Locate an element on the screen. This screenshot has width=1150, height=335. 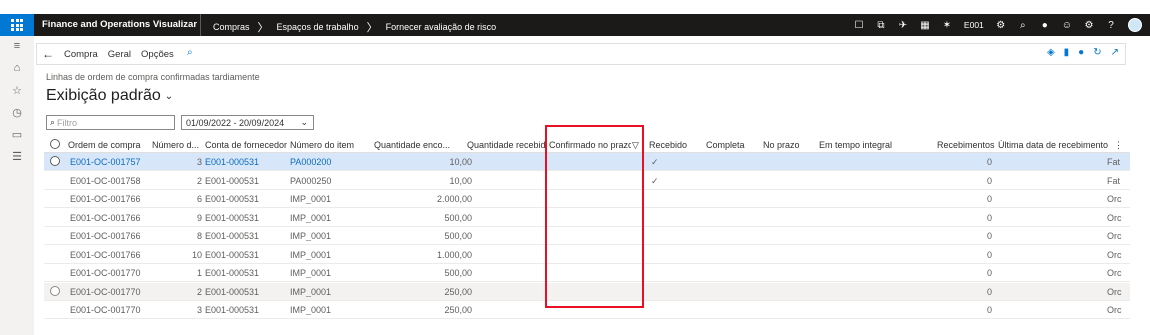
notification-icon: ● is located at coordinates (1081, 52).